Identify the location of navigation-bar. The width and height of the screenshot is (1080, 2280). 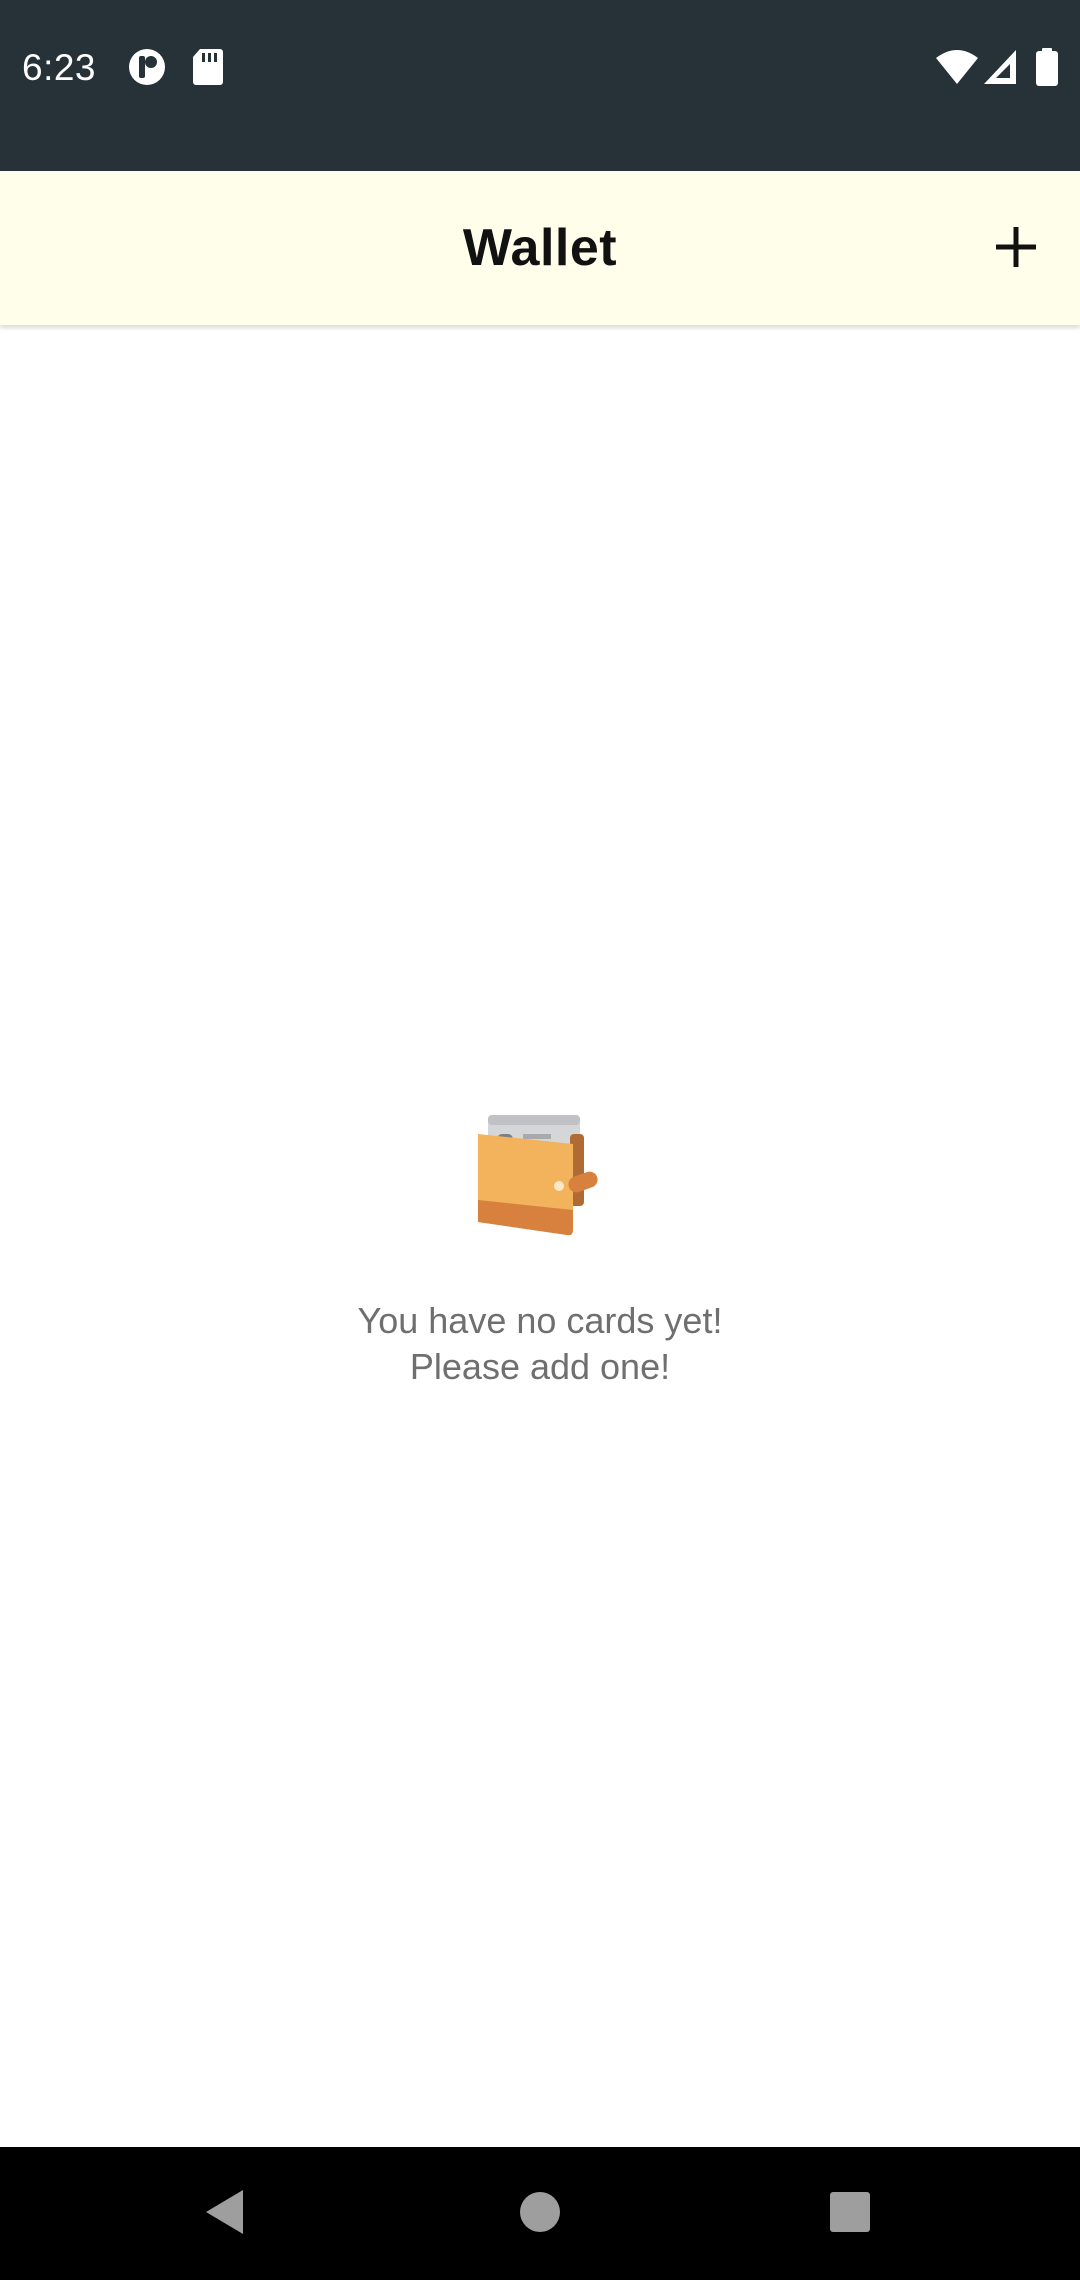
(540, 2213).